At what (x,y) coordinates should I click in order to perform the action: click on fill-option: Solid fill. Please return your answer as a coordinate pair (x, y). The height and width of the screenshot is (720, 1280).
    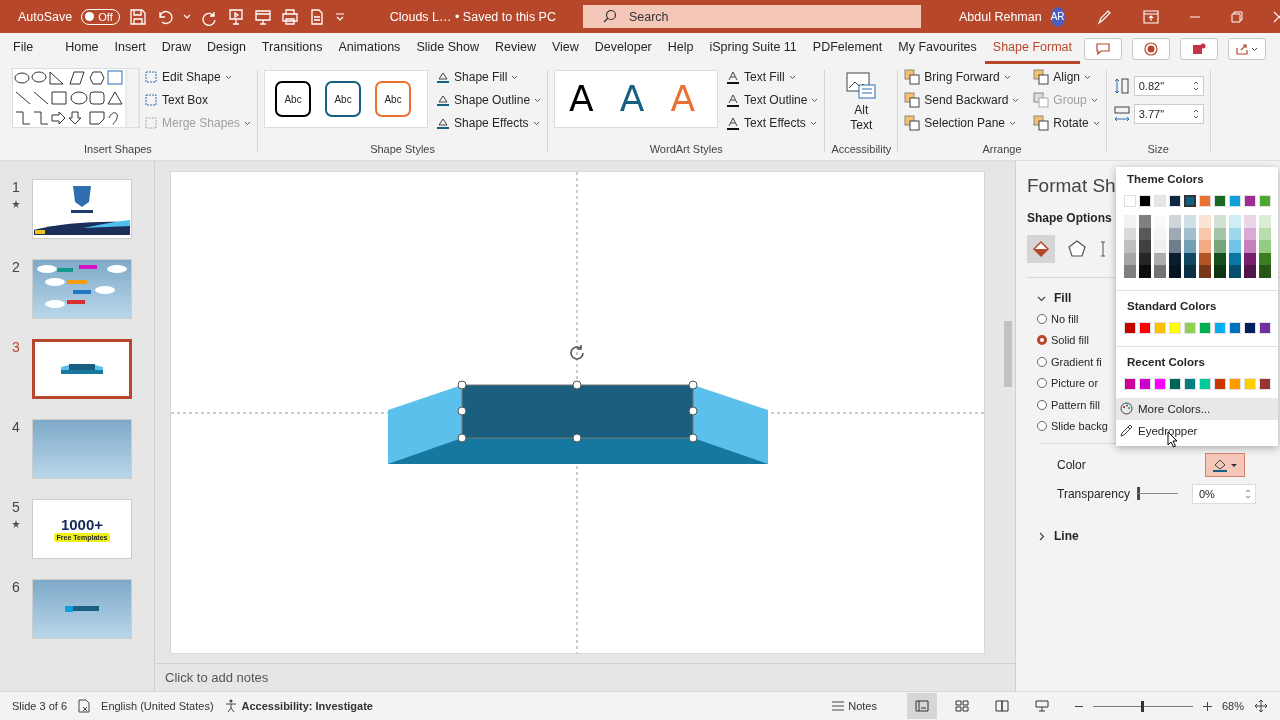
    Looking at the image, I should click on (1058, 340).